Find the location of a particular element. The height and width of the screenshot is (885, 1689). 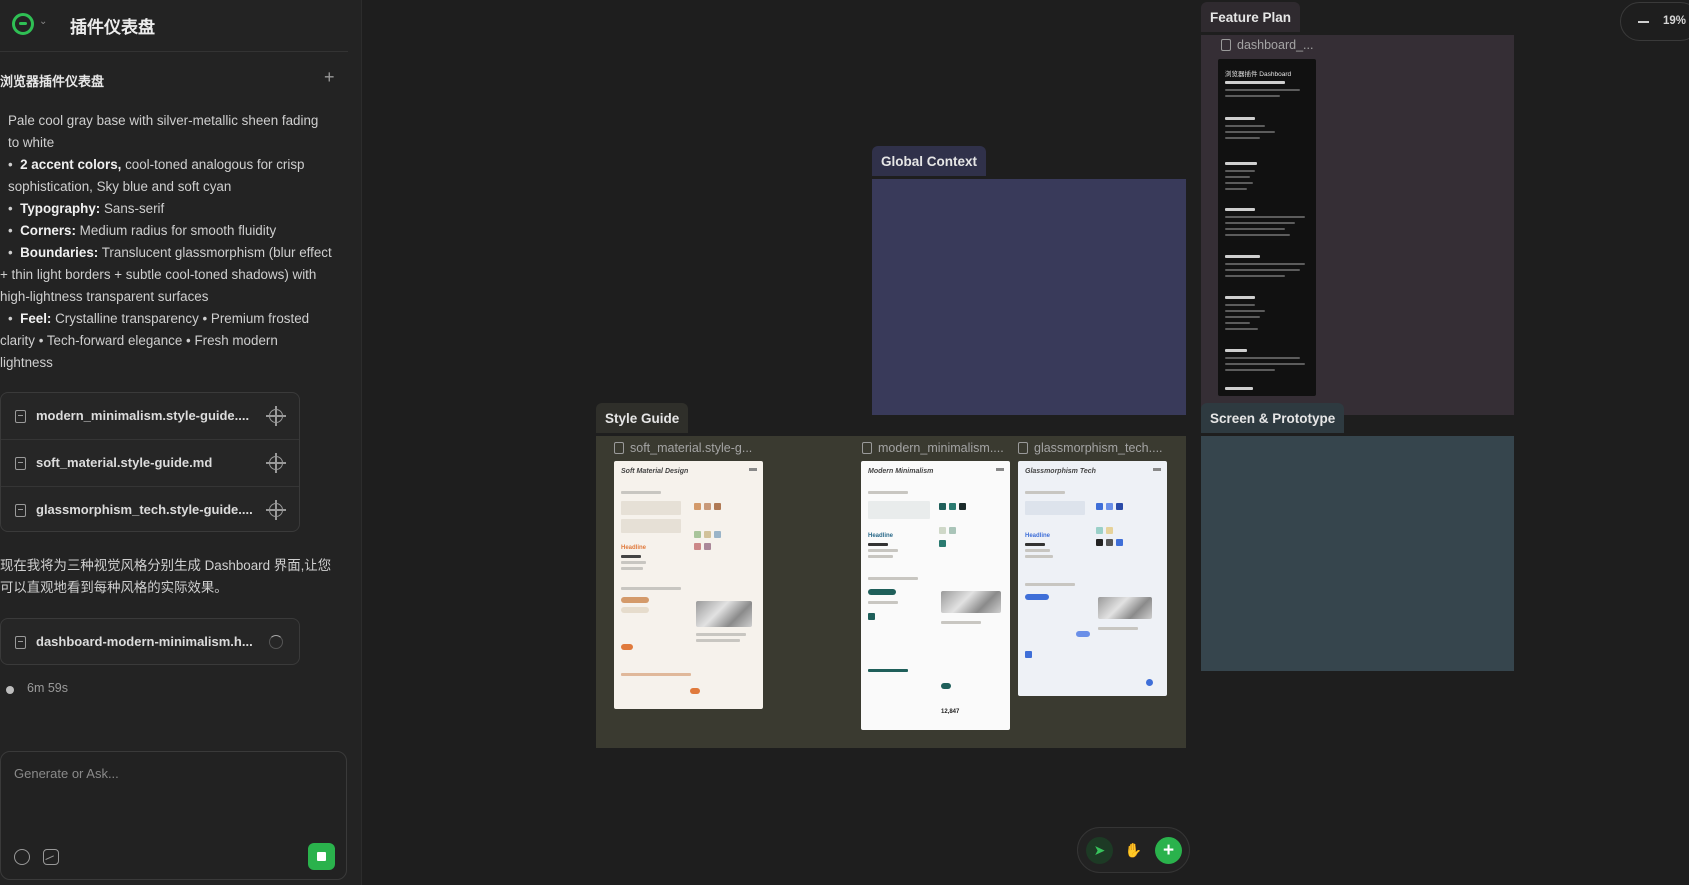

frame-screen-prototype is located at coordinates (1357, 553).